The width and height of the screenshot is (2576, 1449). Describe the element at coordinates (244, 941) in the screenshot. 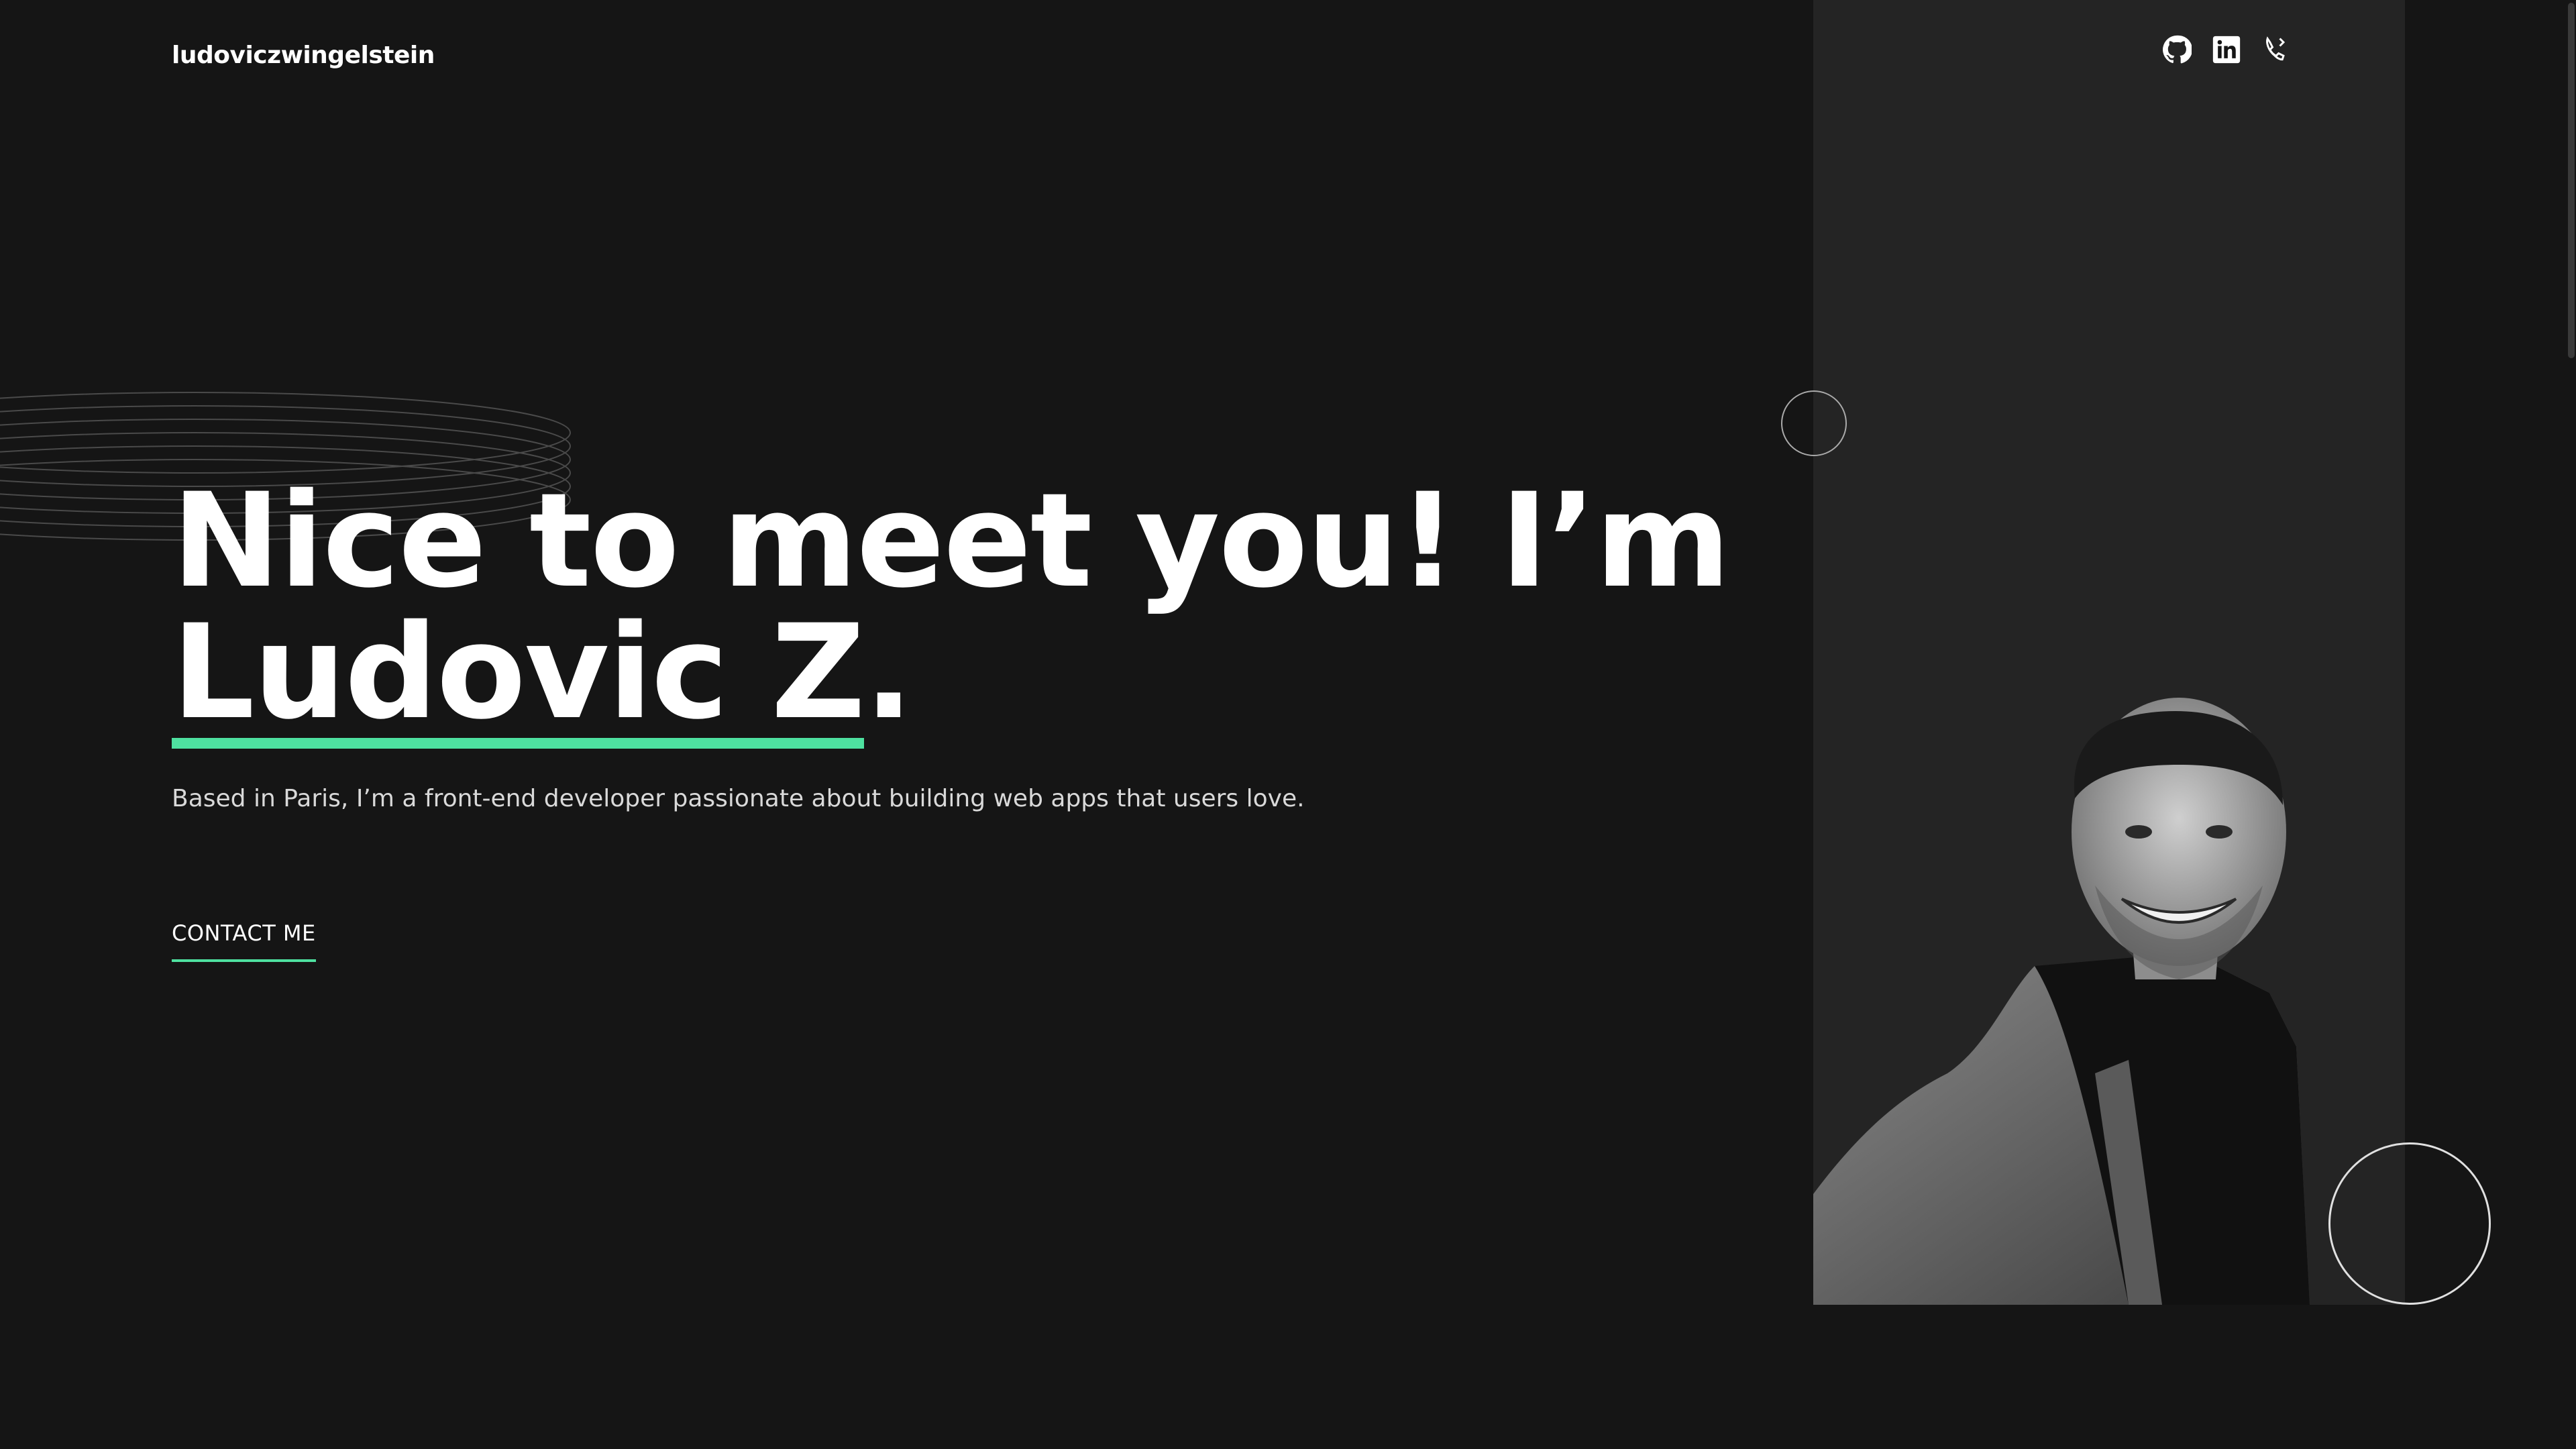

I see `contact-me-button: CONTACT ME` at that location.